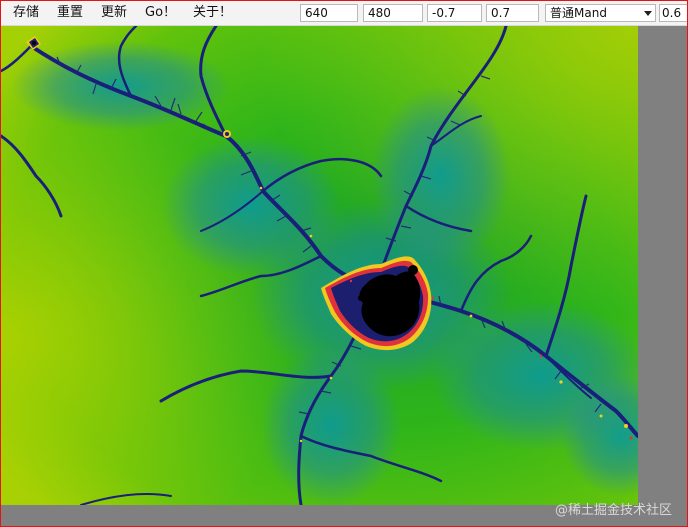 Image resolution: width=688 pixels, height=527 pixels. What do you see at coordinates (648, 13) in the screenshot?
I see `chevron-down-icon` at bounding box center [648, 13].